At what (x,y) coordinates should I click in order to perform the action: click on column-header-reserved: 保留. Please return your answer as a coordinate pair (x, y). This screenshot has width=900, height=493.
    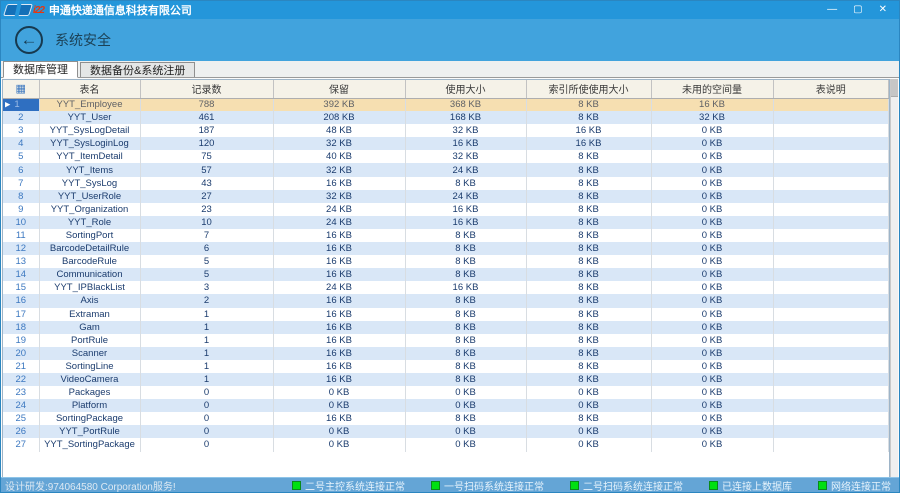
    Looking at the image, I should click on (339, 89).